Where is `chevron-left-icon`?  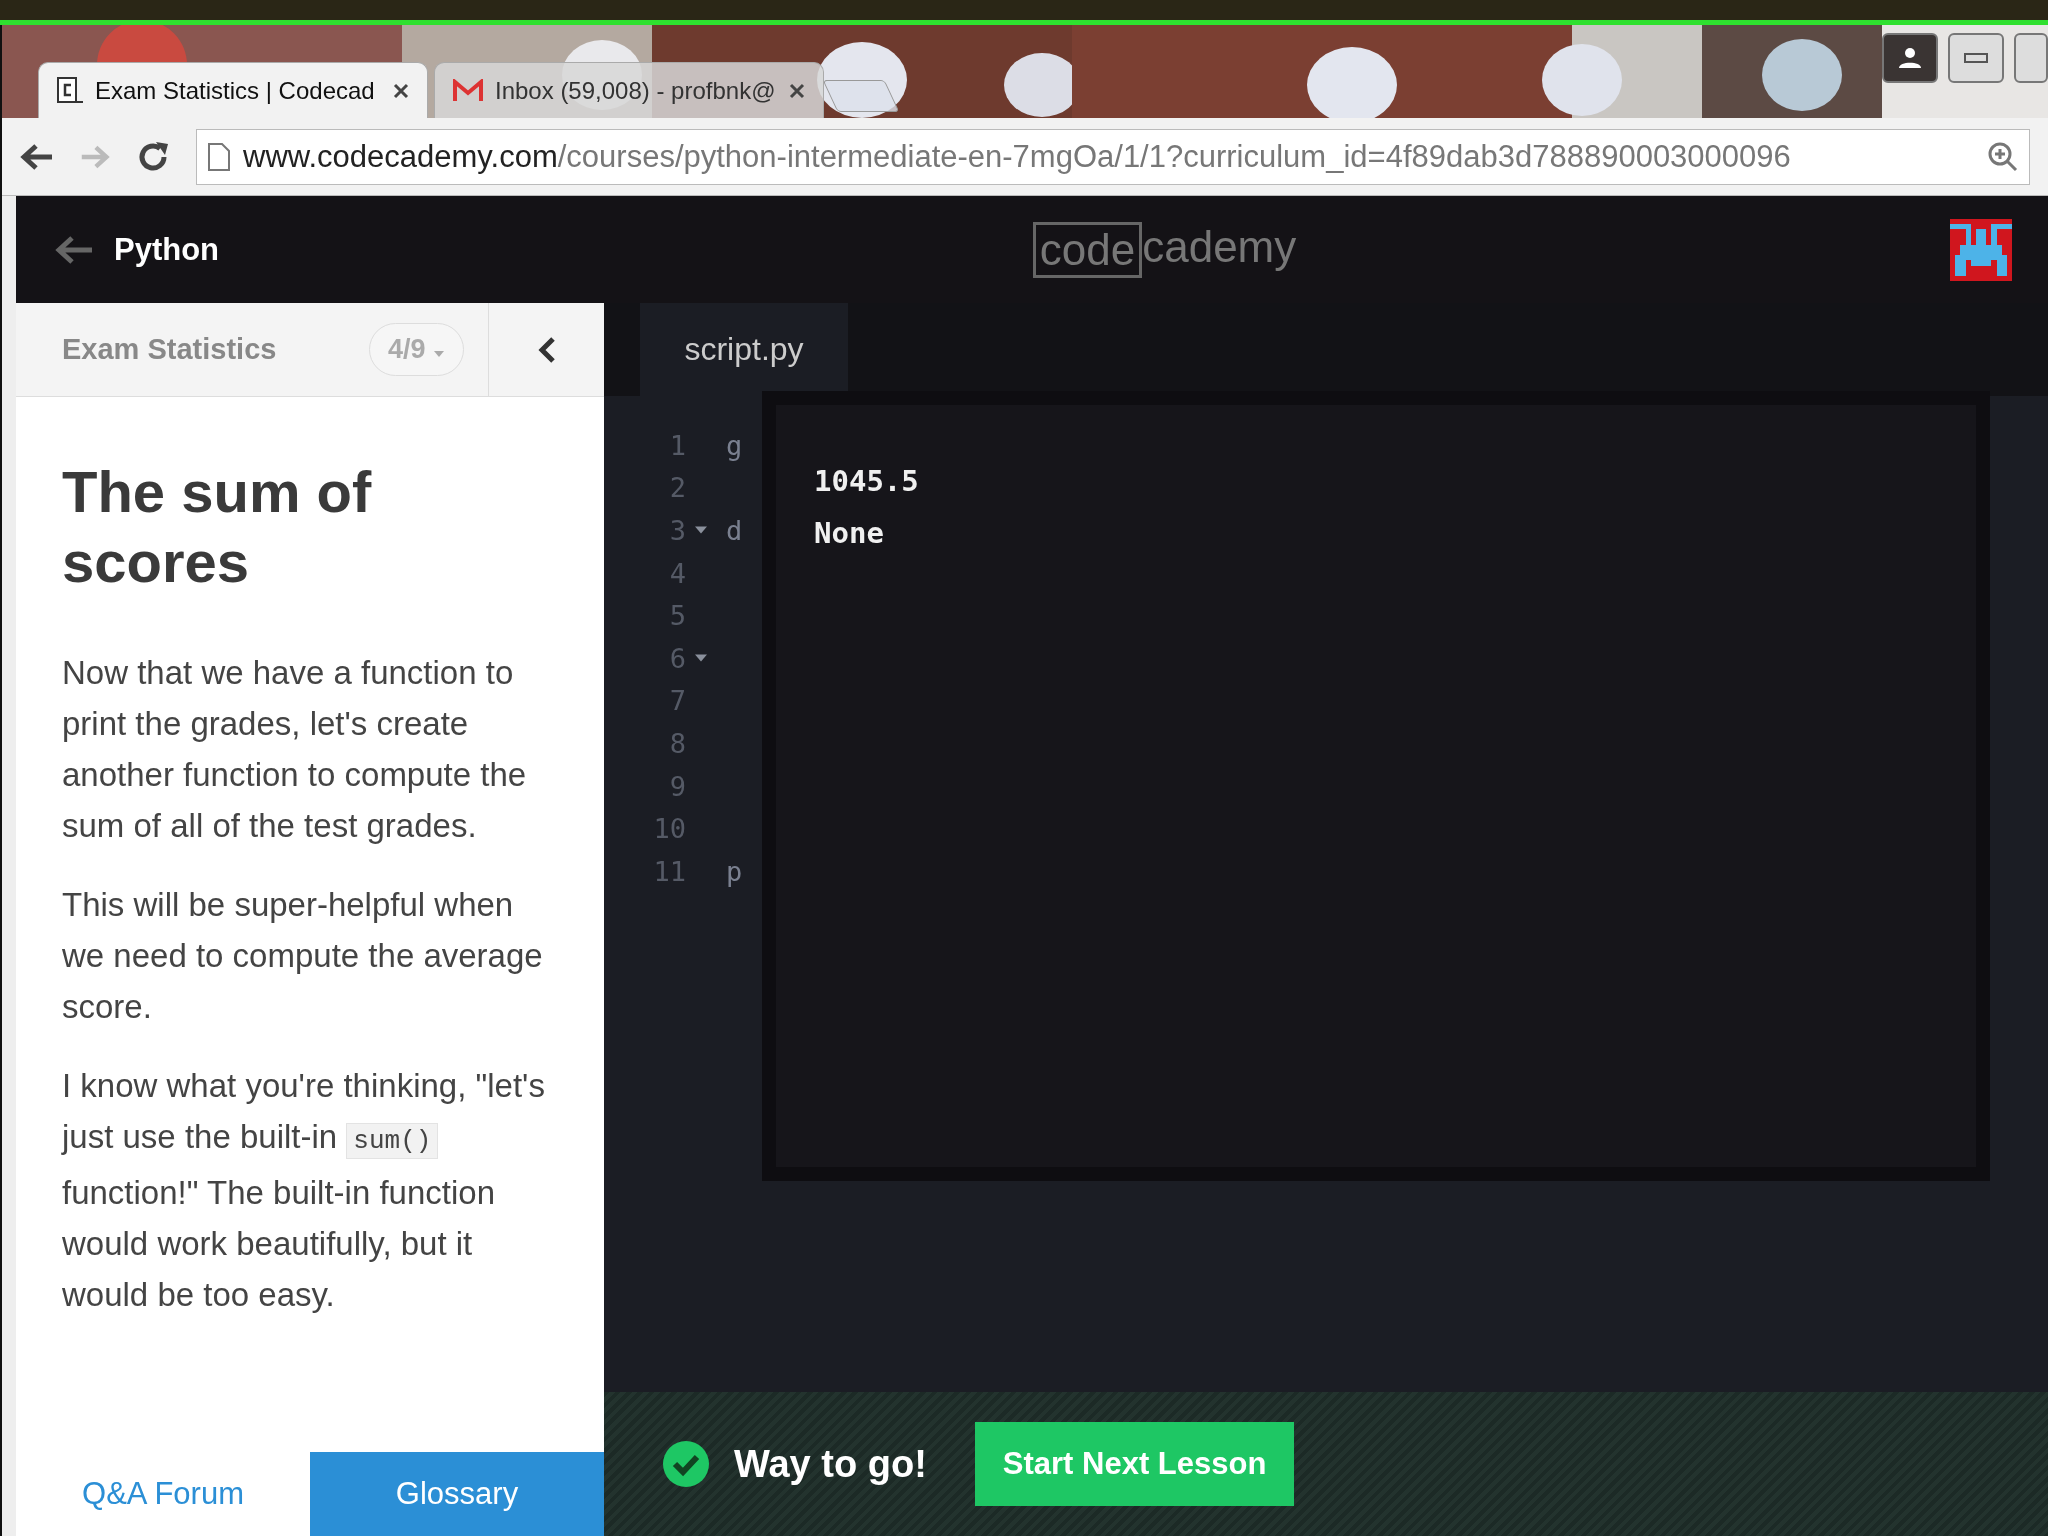
chevron-left-icon is located at coordinates (546, 349).